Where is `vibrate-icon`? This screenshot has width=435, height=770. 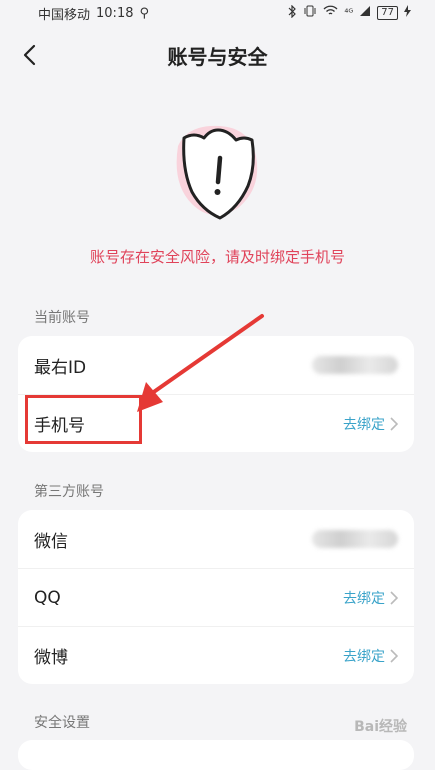 vibrate-icon is located at coordinates (310, 13).